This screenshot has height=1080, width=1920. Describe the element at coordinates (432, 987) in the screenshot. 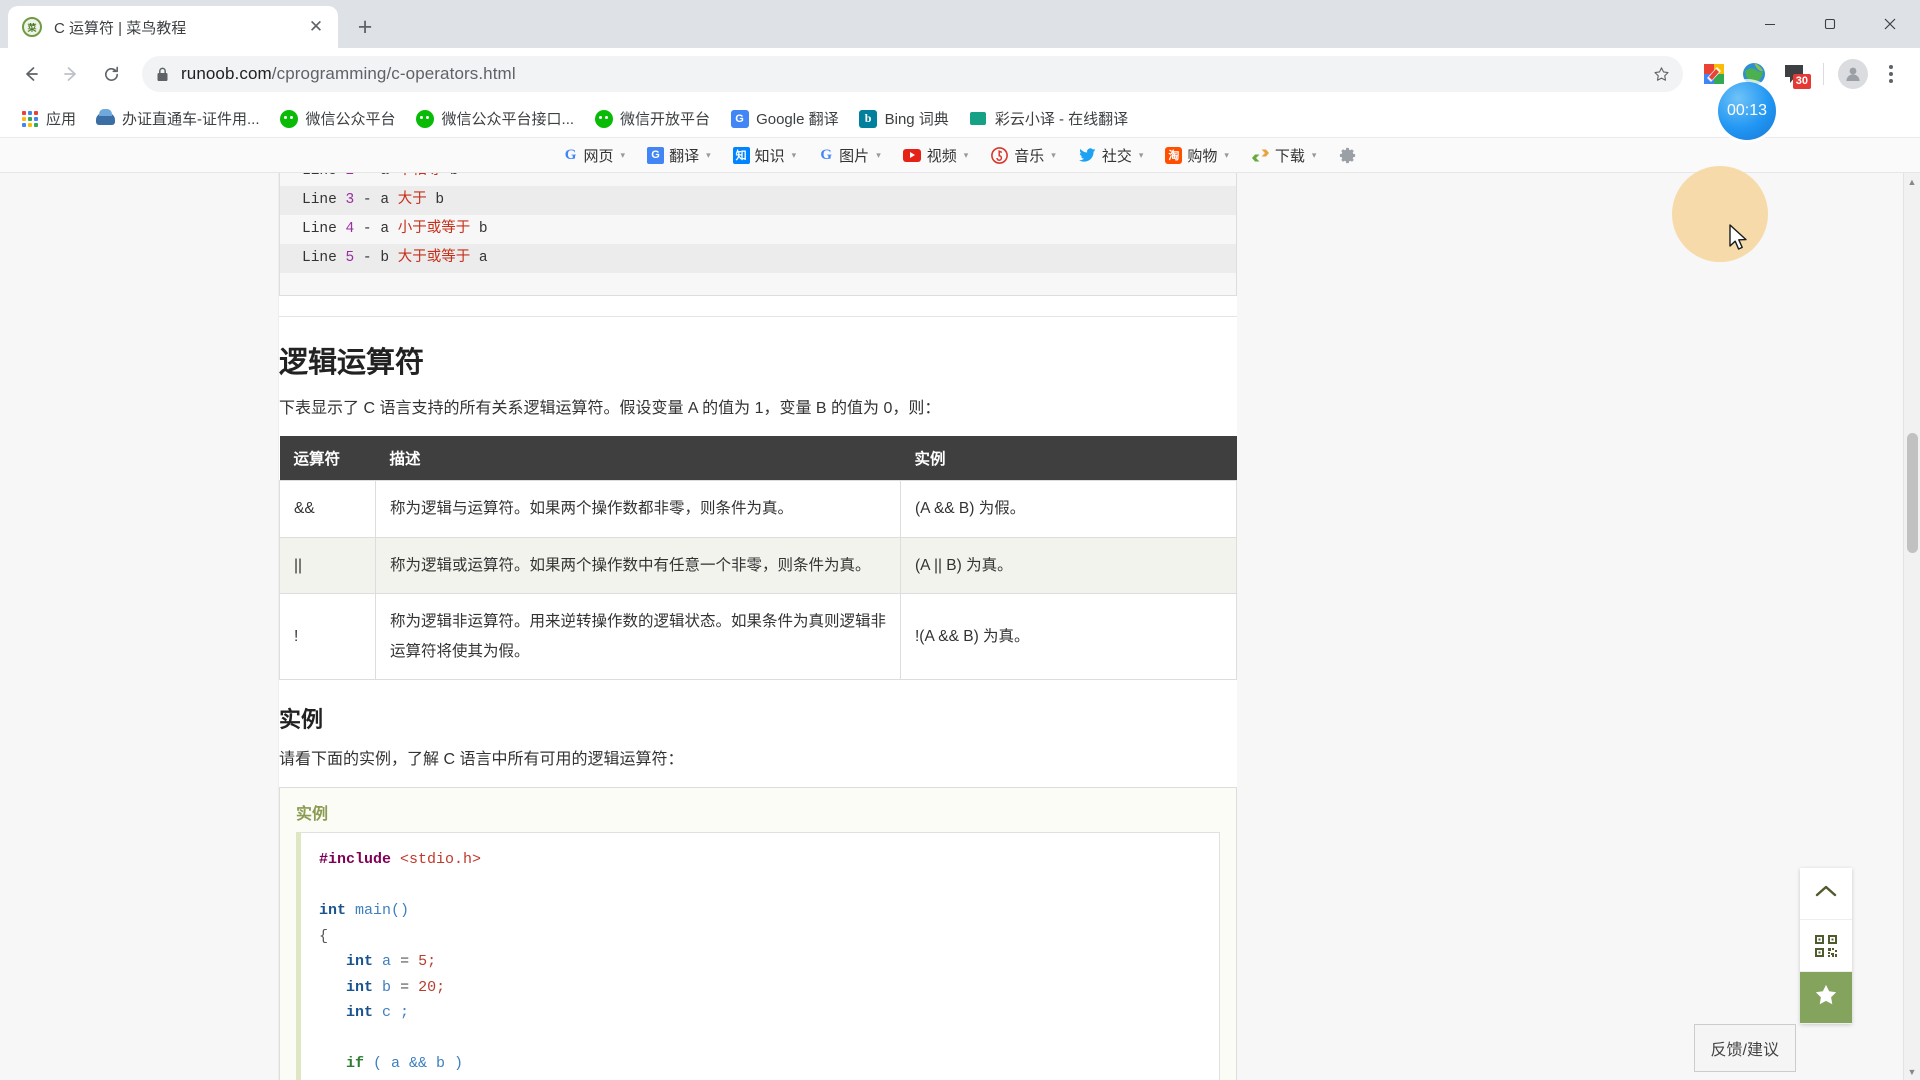

I see `code-decl-b-val: 20;` at that location.